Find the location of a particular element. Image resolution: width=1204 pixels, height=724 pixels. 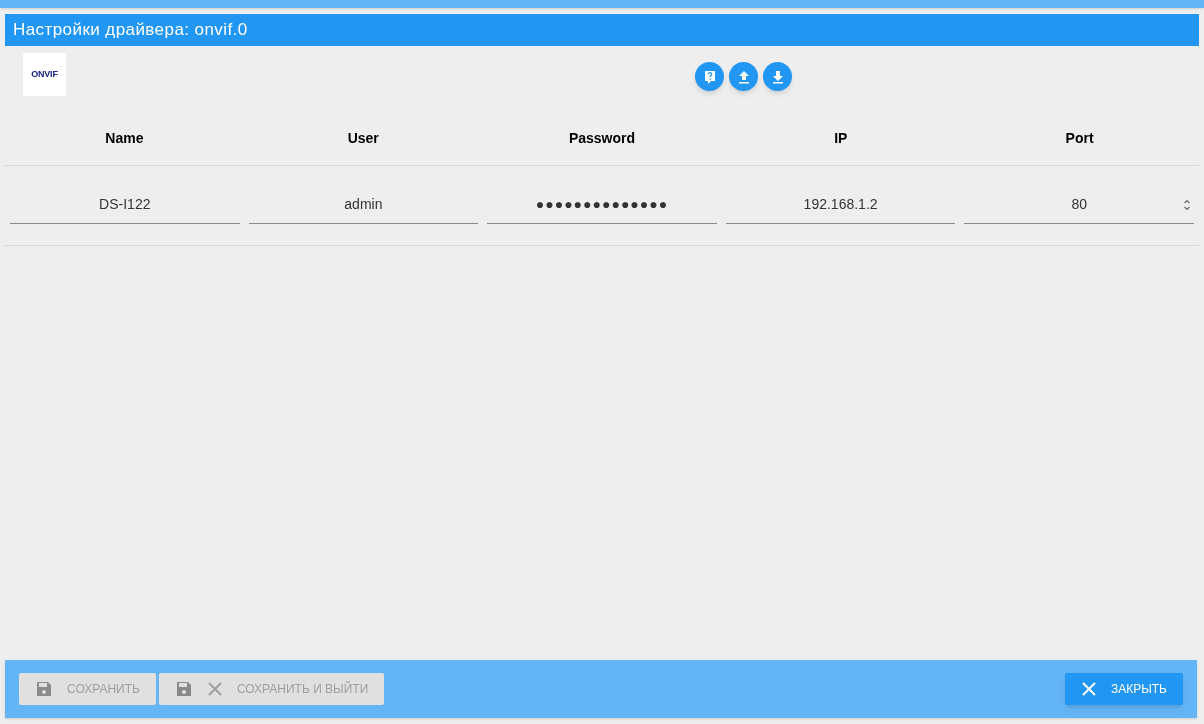

spinner-icon is located at coordinates (1187, 205).